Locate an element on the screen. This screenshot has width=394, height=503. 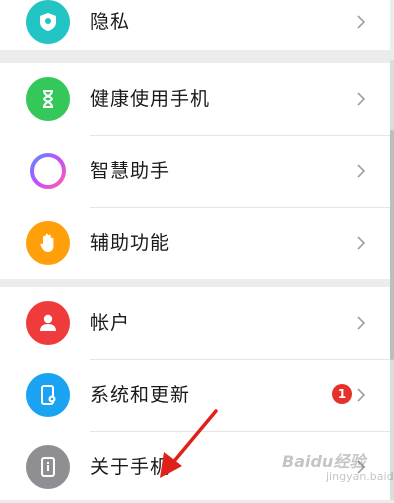
scrollbar-thumb is located at coordinates (392, 245).